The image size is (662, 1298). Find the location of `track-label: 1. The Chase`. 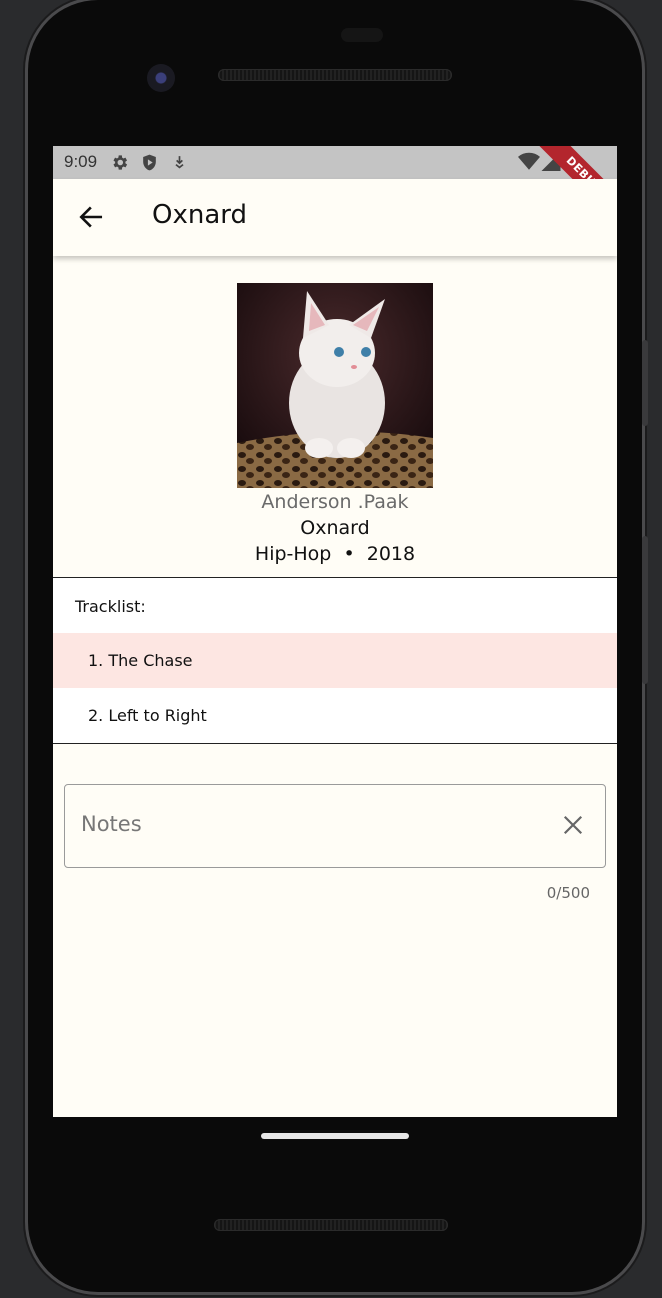

track-label: 1. The Chase is located at coordinates (140, 660).